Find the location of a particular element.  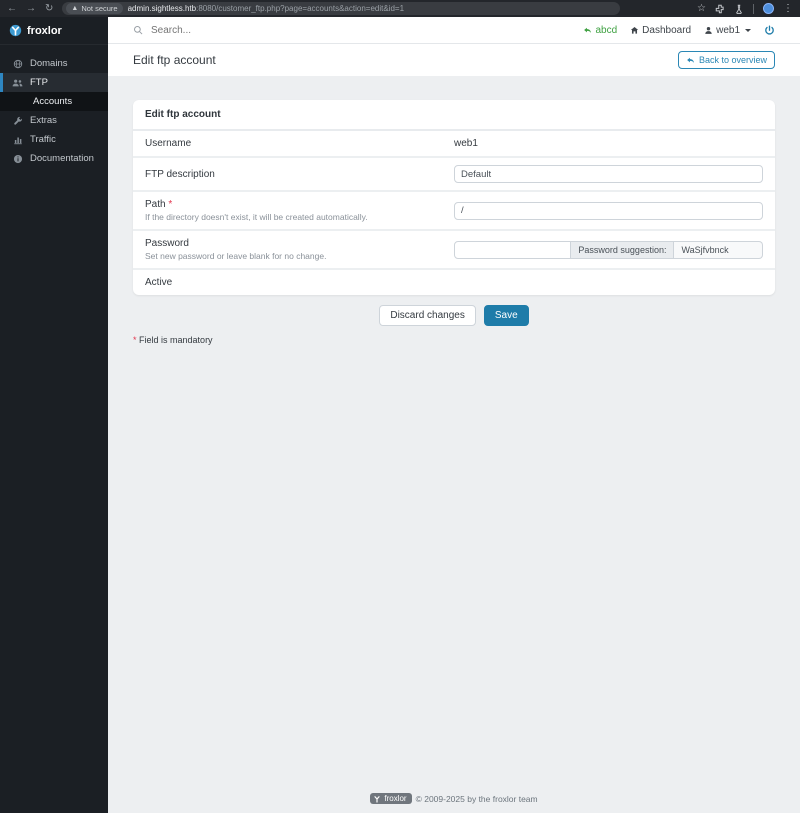

globe-icon is located at coordinates (17, 64).